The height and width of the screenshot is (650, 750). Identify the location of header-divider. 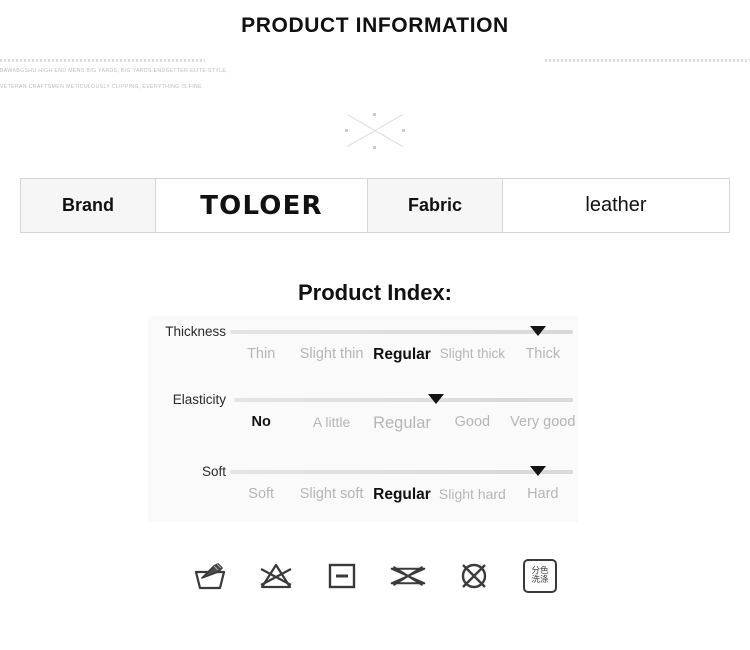
(375, 60).